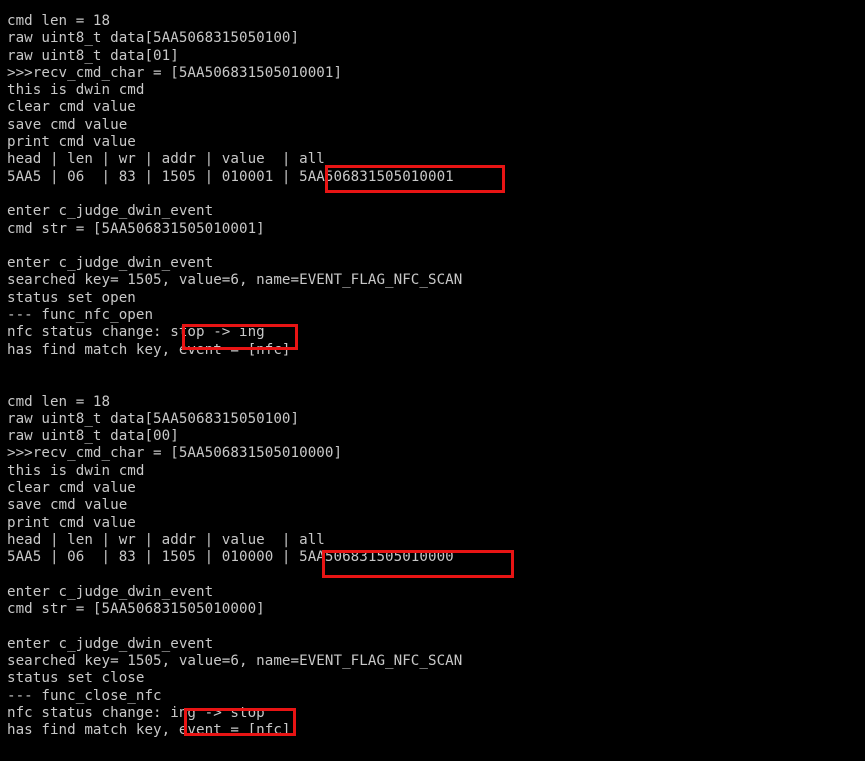 The height and width of the screenshot is (761, 865). Describe the element at coordinates (71, 297) in the screenshot. I see `console-line: status set open` at that location.